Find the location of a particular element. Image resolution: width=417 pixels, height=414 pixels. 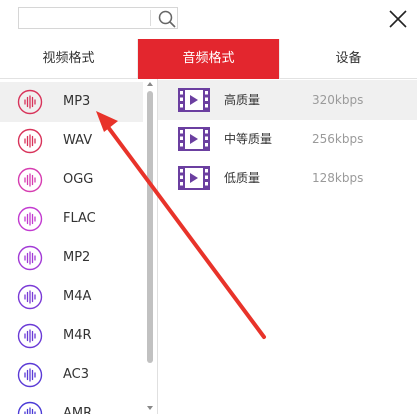

format-item-flac: FLAC is located at coordinates (71, 219).